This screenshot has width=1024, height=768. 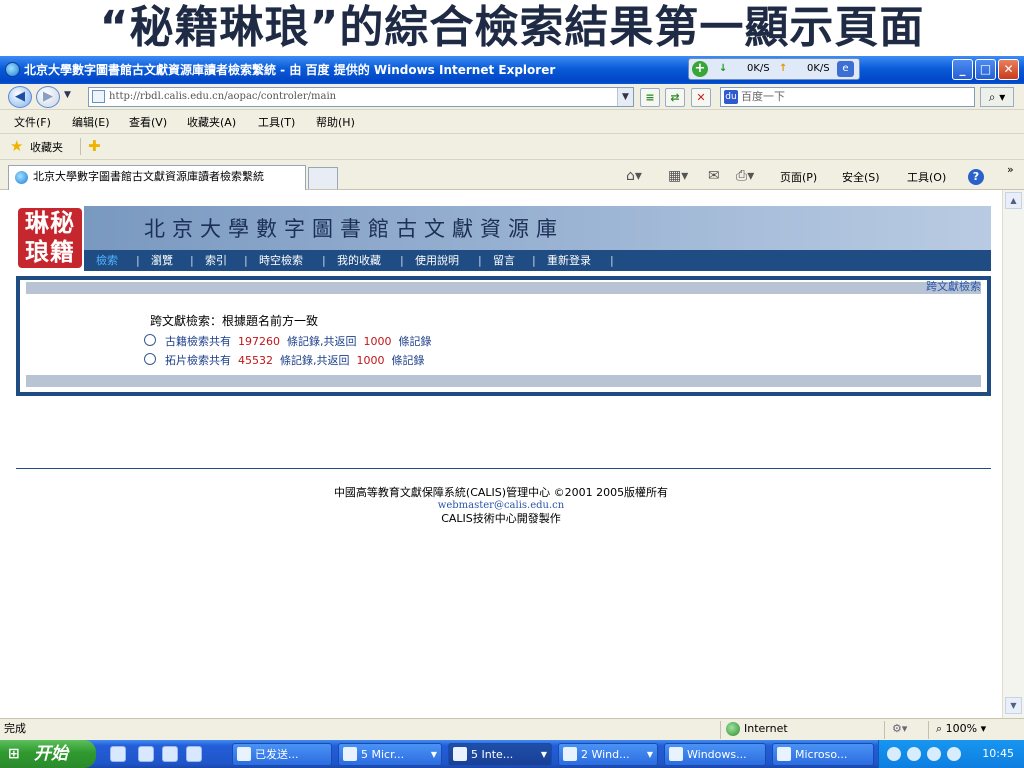 I want to click on quicklaunch-ie-icon, so click(x=194, y=754).